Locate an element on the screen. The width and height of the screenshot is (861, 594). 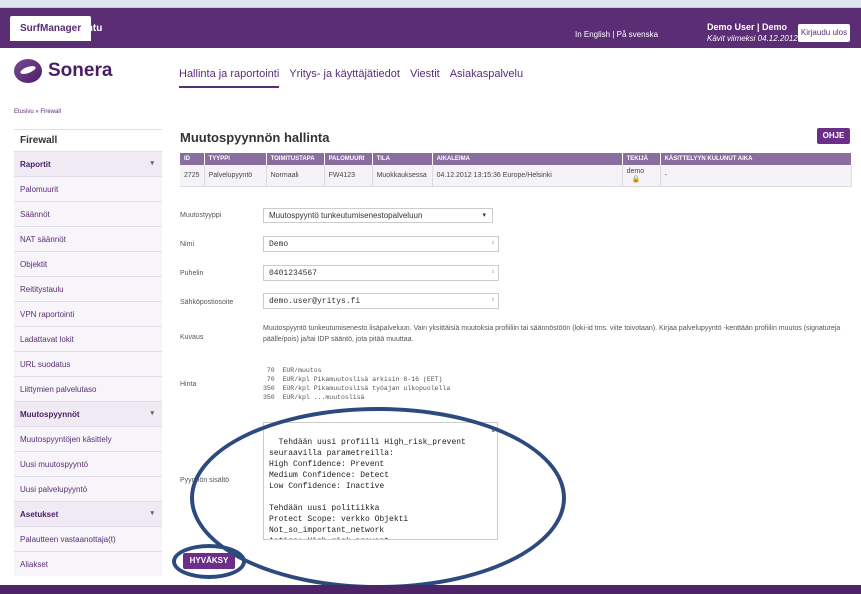
sidebar-item-muutospyynnot: Muutospyynnöt ▾ is located at coordinates (88, 413).